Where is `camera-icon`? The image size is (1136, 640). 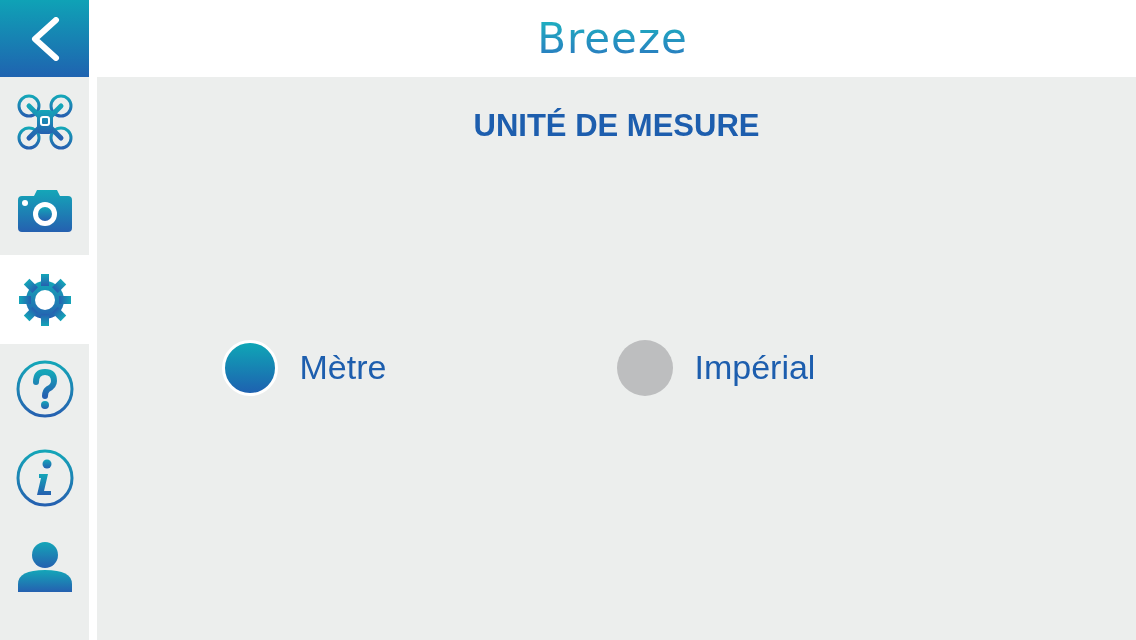
camera-icon is located at coordinates (44, 210).